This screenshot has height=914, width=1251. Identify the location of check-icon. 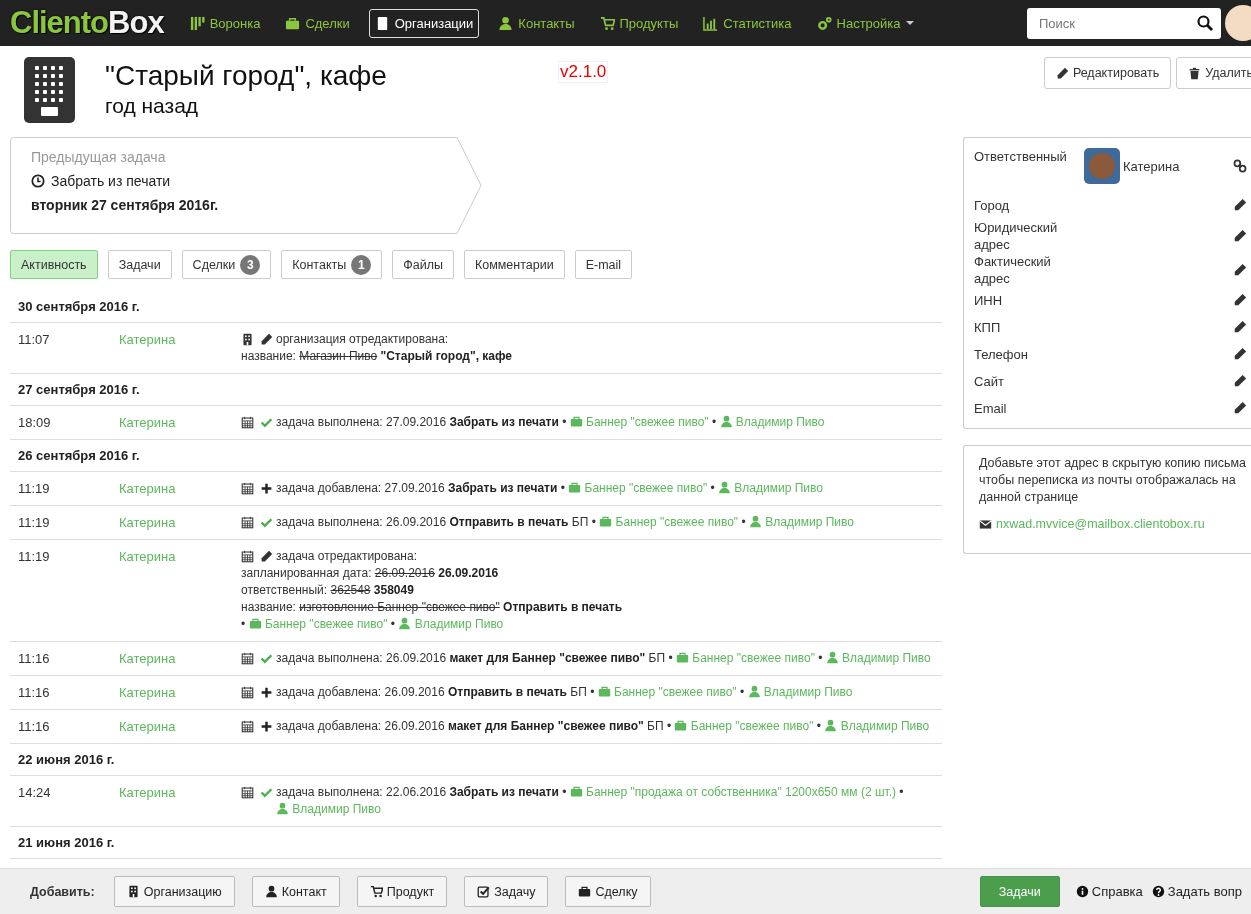
(266, 422).